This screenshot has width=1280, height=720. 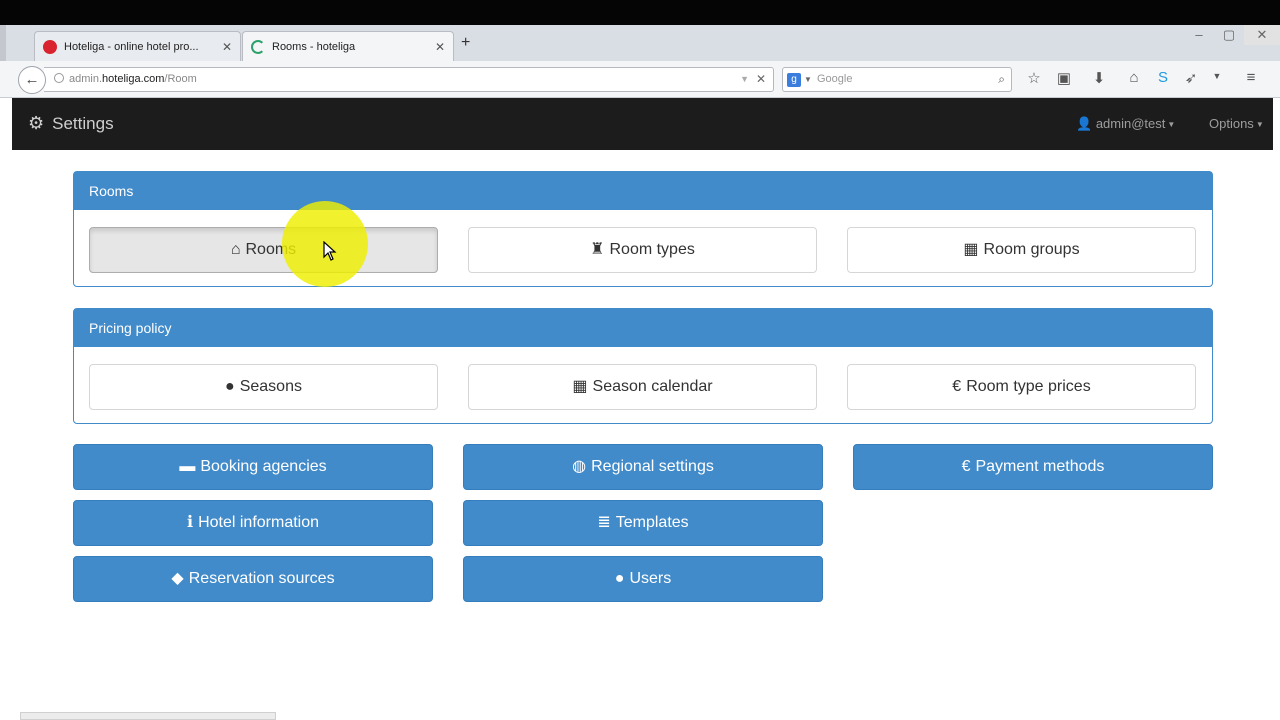 What do you see at coordinates (642, 124) in the screenshot?
I see `app-navbar: ⚙ Settings 👤 admin@test ▼ Options ▼` at bounding box center [642, 124].